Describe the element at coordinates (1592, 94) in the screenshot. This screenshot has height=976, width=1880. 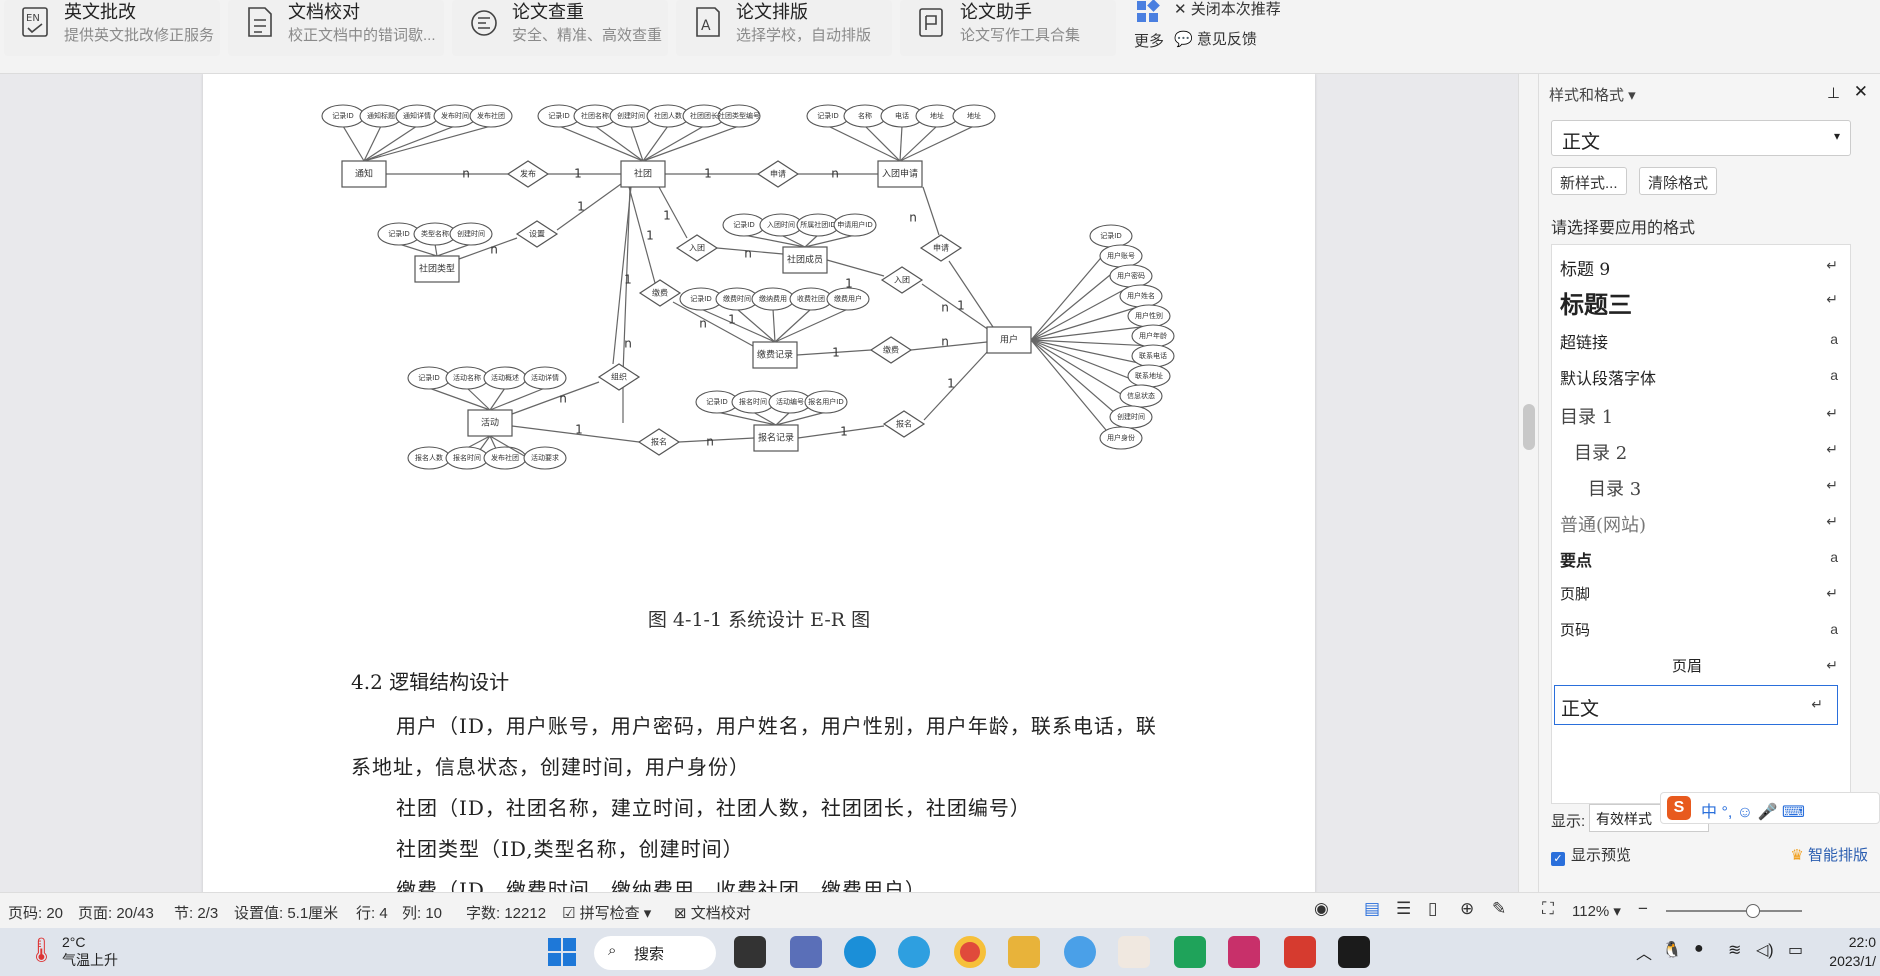
I see `panel-title: 样式和格式 ▾` at that location.